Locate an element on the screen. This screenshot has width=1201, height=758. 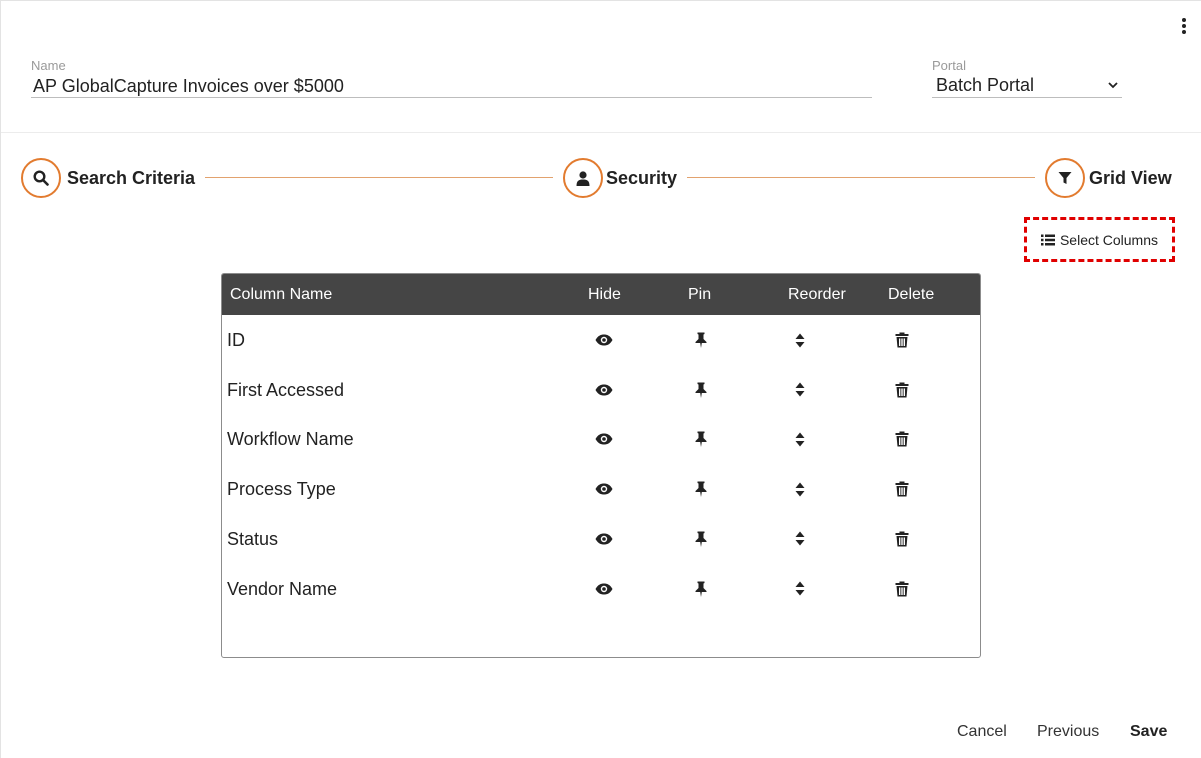
select-columns-button: Select Columns is located at coordinates (1099, 239).